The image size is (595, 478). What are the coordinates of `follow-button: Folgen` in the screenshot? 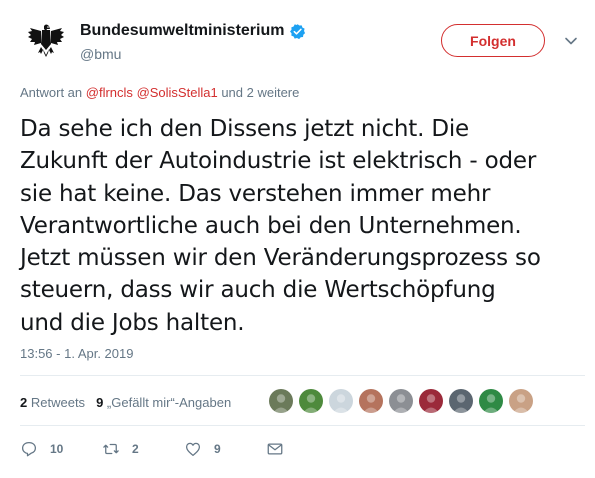 It's located at (493, 40).